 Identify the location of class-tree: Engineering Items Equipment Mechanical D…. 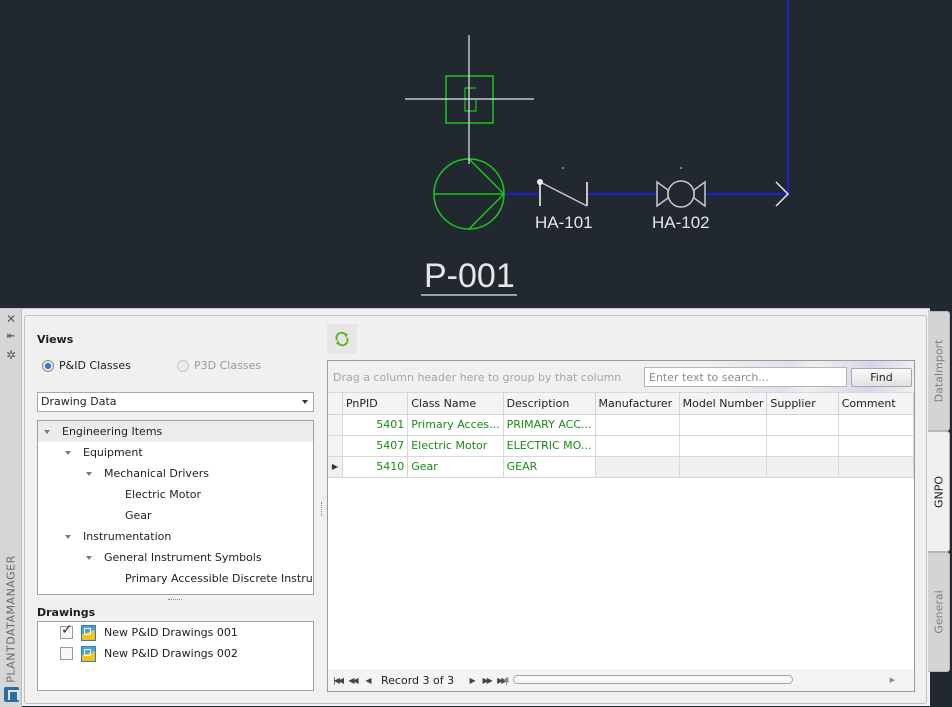
(175, 507).